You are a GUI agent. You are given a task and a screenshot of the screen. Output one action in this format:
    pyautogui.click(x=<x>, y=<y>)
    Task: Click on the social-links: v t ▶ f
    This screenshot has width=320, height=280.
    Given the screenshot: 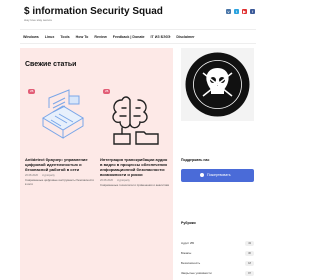 What is the action you would take?
    pyautogui.click(x=240, y=11)
    